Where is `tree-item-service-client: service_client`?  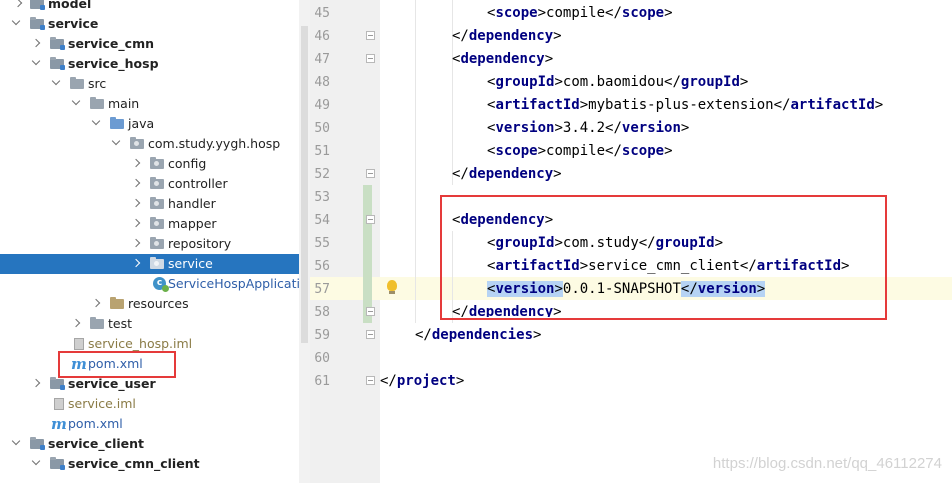
tree-item-service-client: service_client is located at coordinates (149, 444).